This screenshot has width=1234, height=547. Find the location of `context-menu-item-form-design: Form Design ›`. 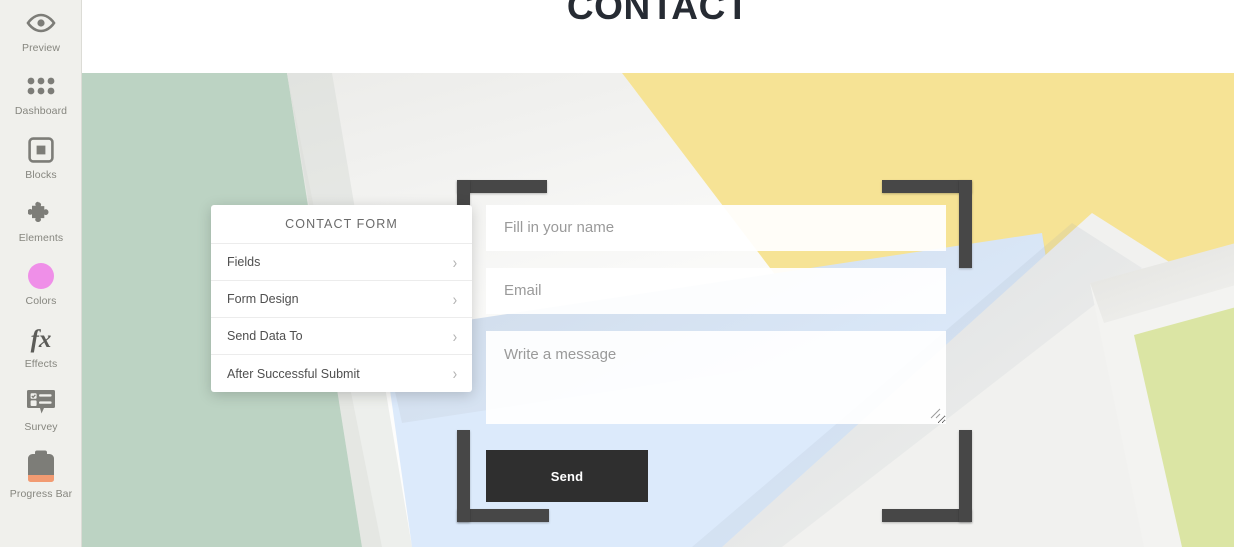

context-menu-item-form-design: Form Design › is located at coordinates (341, 299).